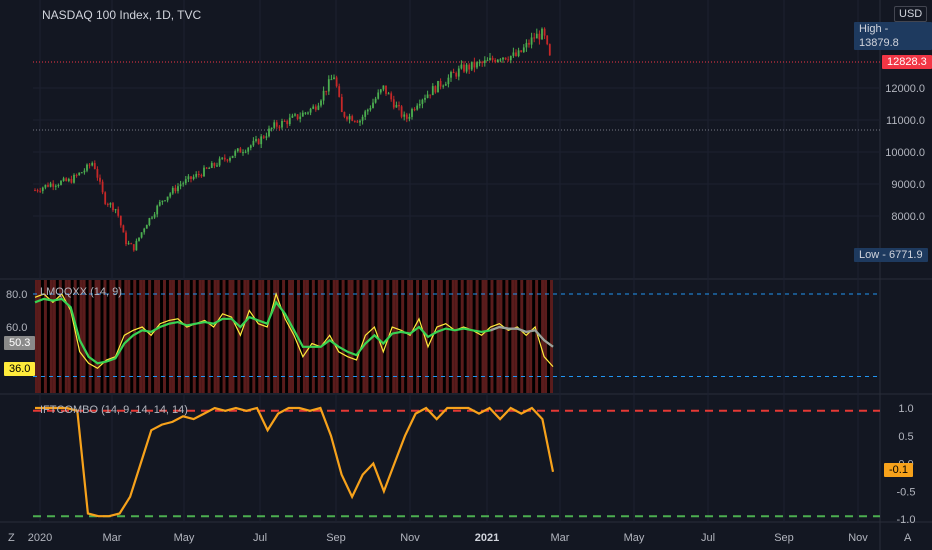 Image resolution: width=932 pixels, height=550 pixels. Describe the element at coordinates (893, 36) in the screenshot. I see `high-price-label: High - 13879.8` at that location.